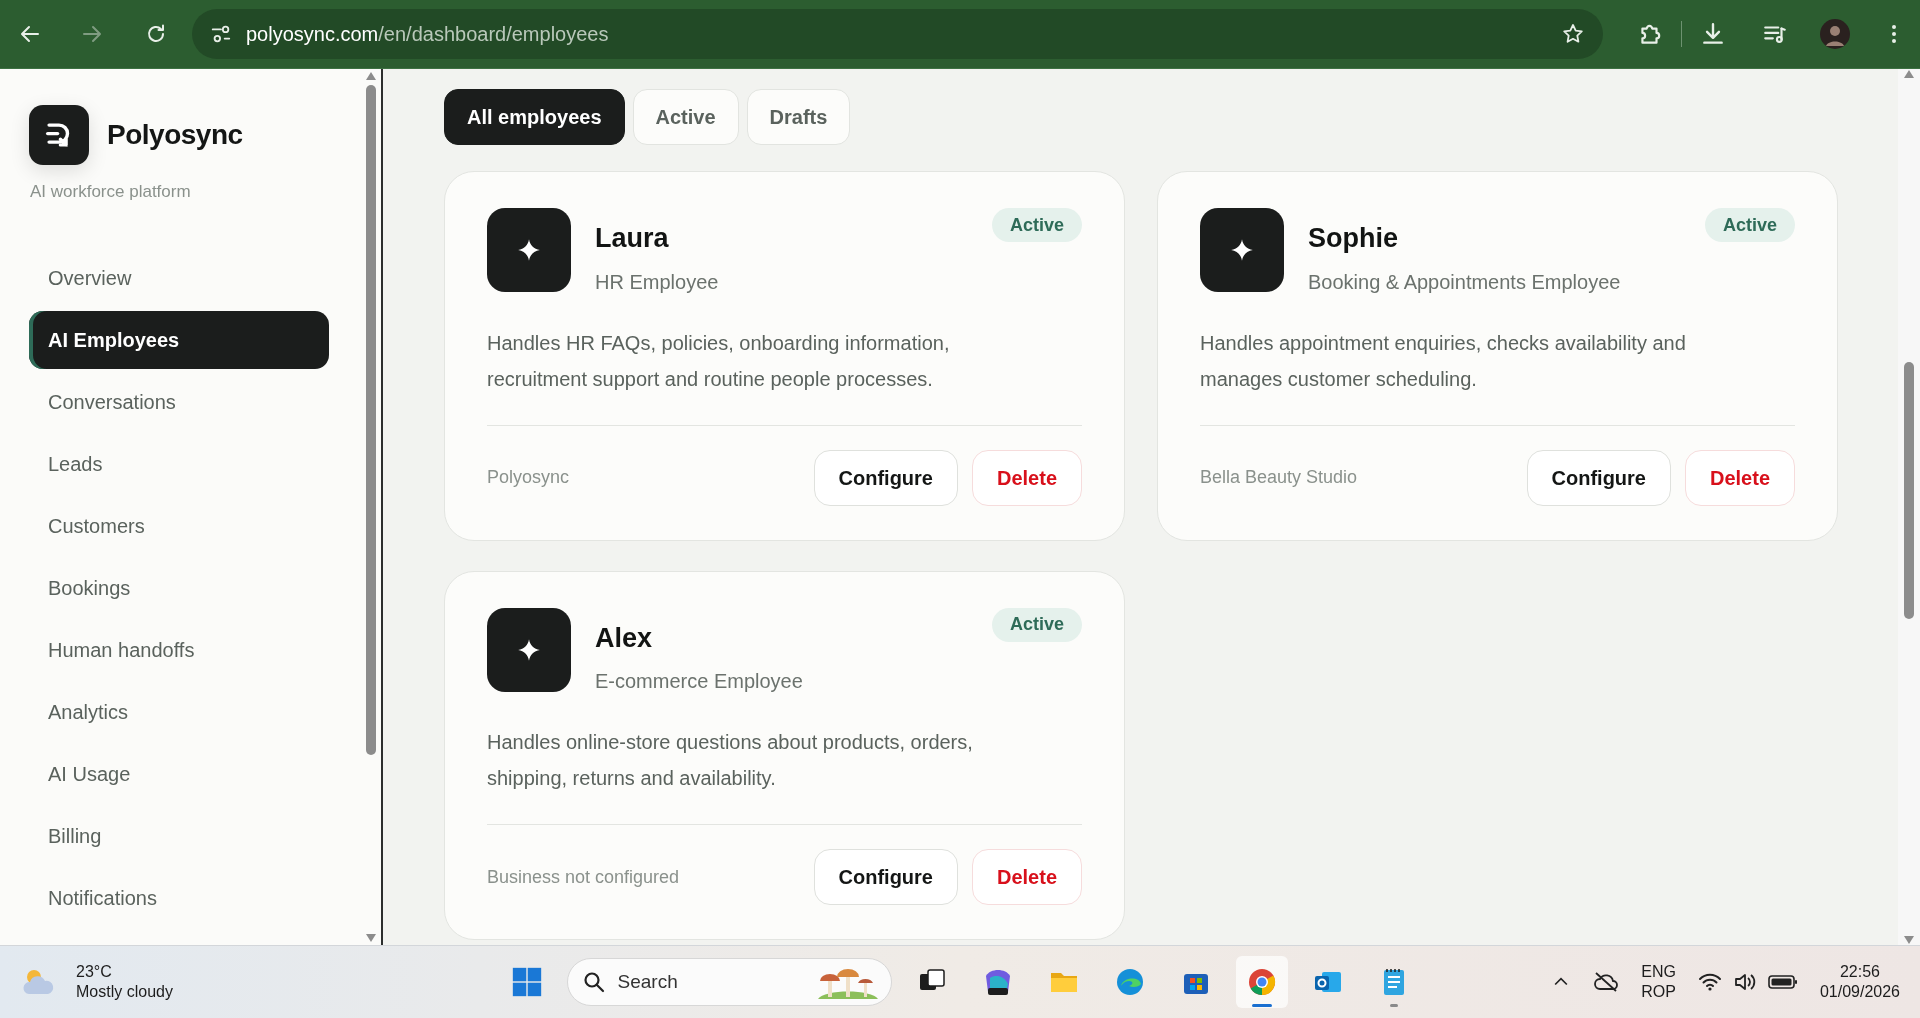 The width and height of the screenshot is (1920, 1018). What do you see at coordinates (221, 34) in the screenshot?
I see `site-settings-icon` at bounding box center [221, 34].